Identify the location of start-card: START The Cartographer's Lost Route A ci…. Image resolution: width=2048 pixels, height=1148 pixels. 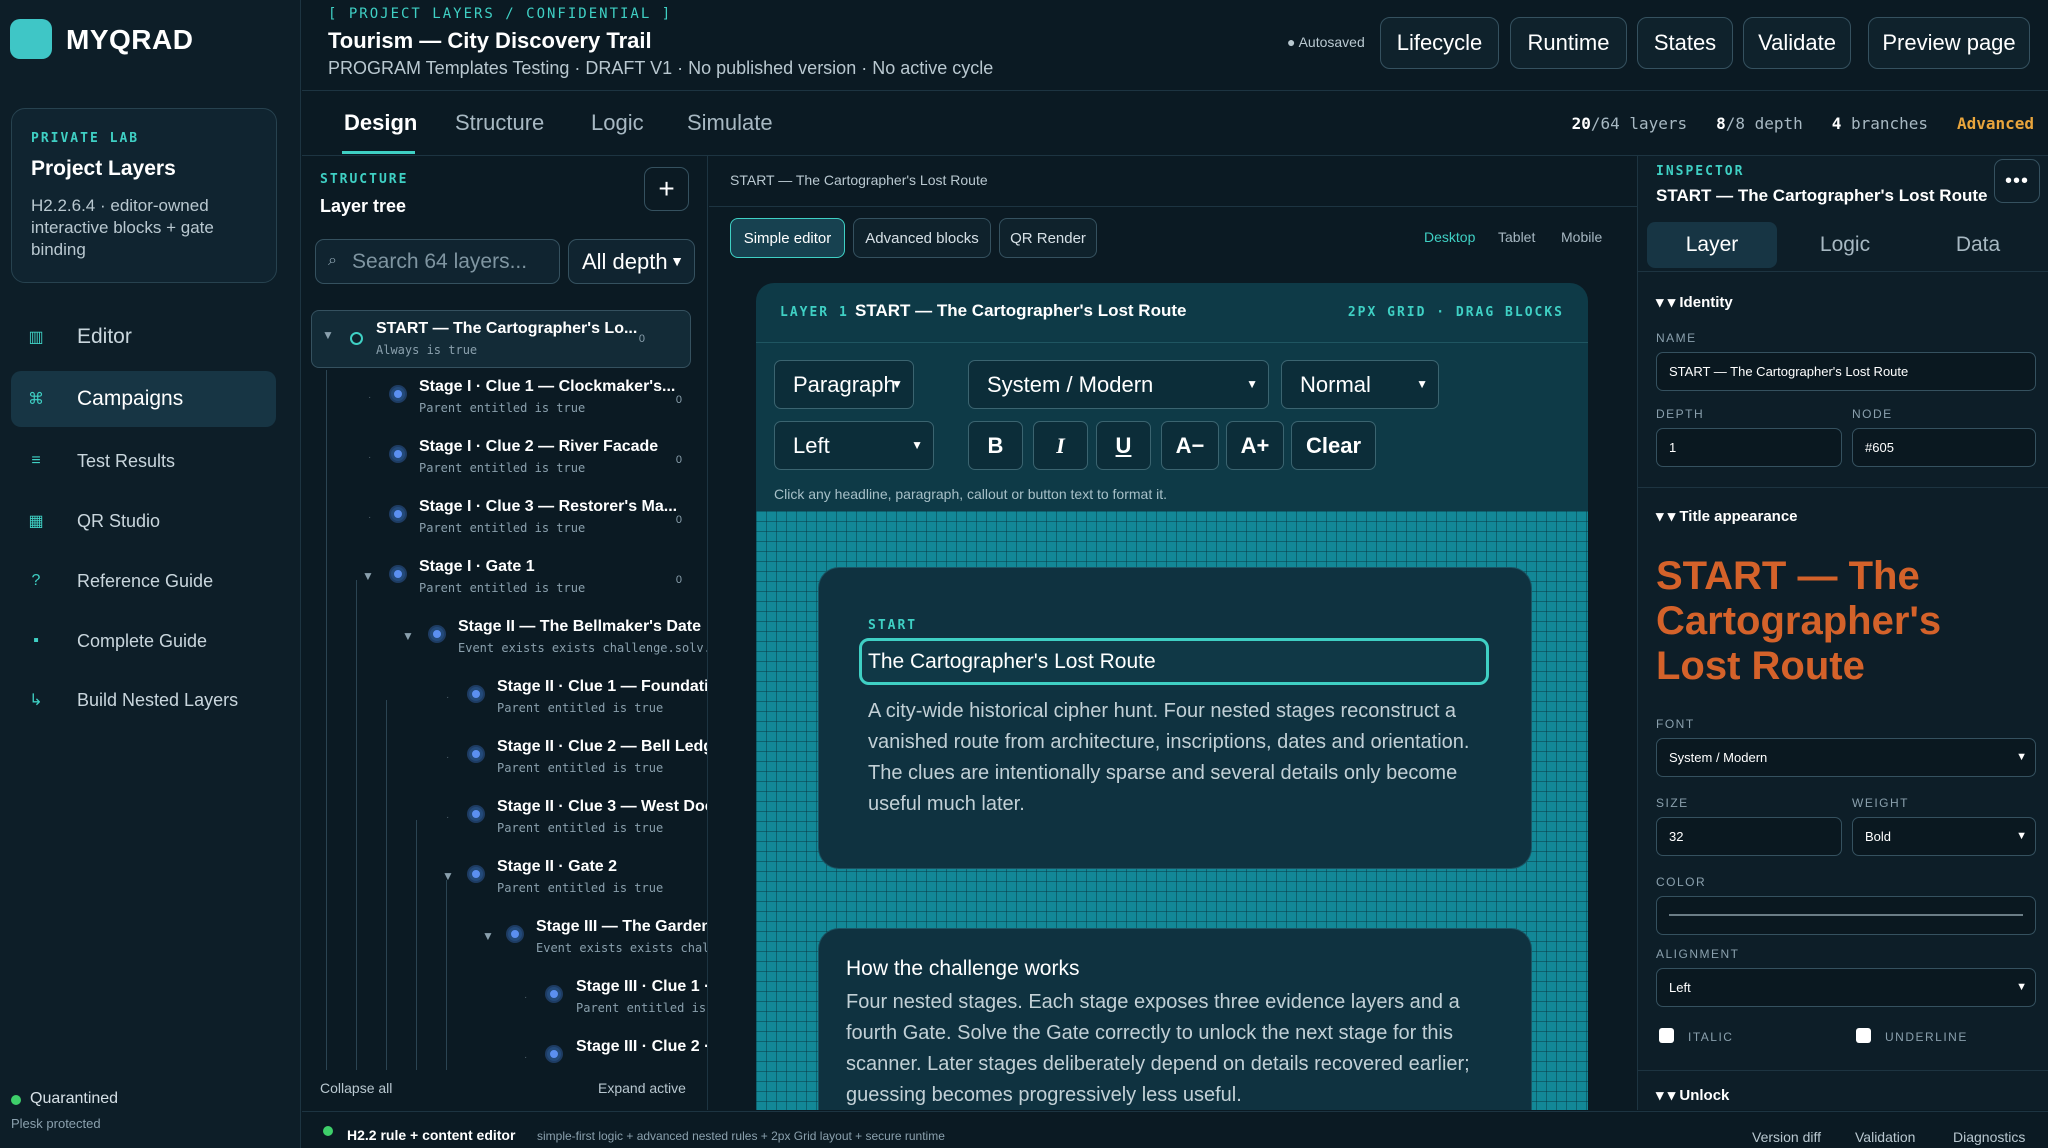
(1175, 718).